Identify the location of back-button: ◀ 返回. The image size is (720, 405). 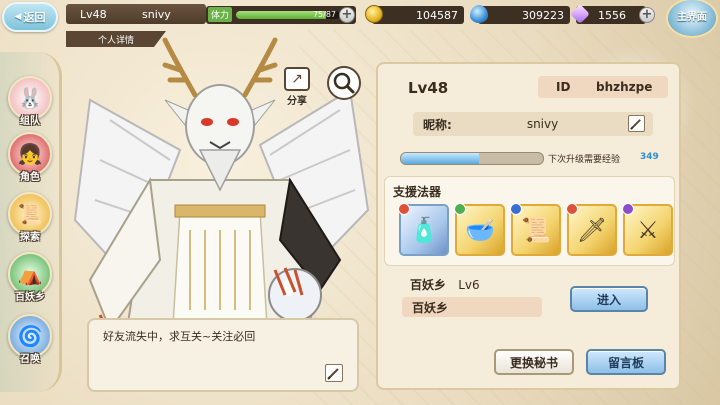
(30, 17).